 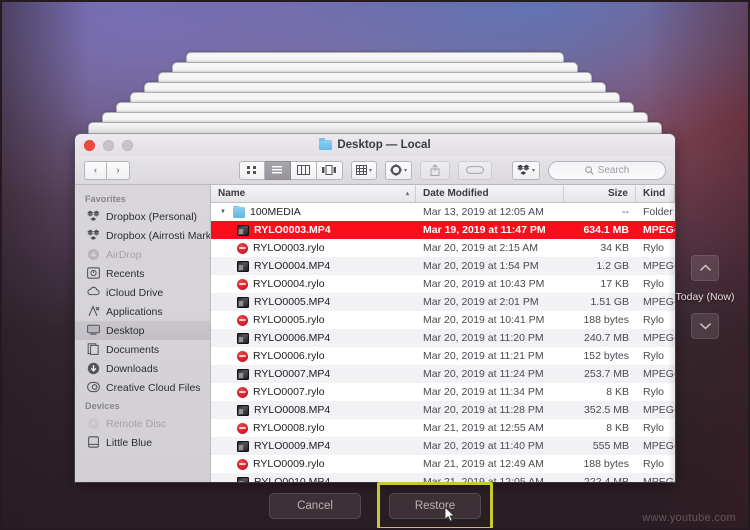 I want to click on file-name-label: RYLO0004.MP4, so click(x=292, y=266).